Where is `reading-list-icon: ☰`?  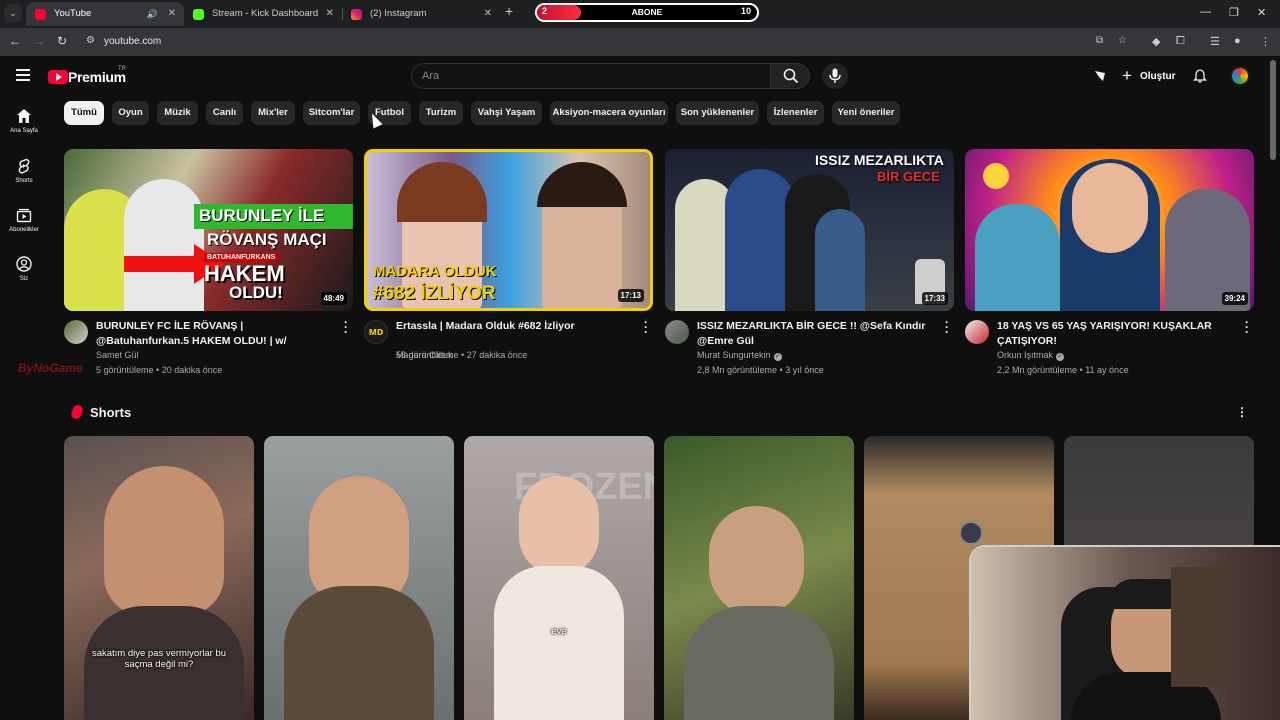
reading-list-icon: ☰ is located at coordinates (1215, 41).